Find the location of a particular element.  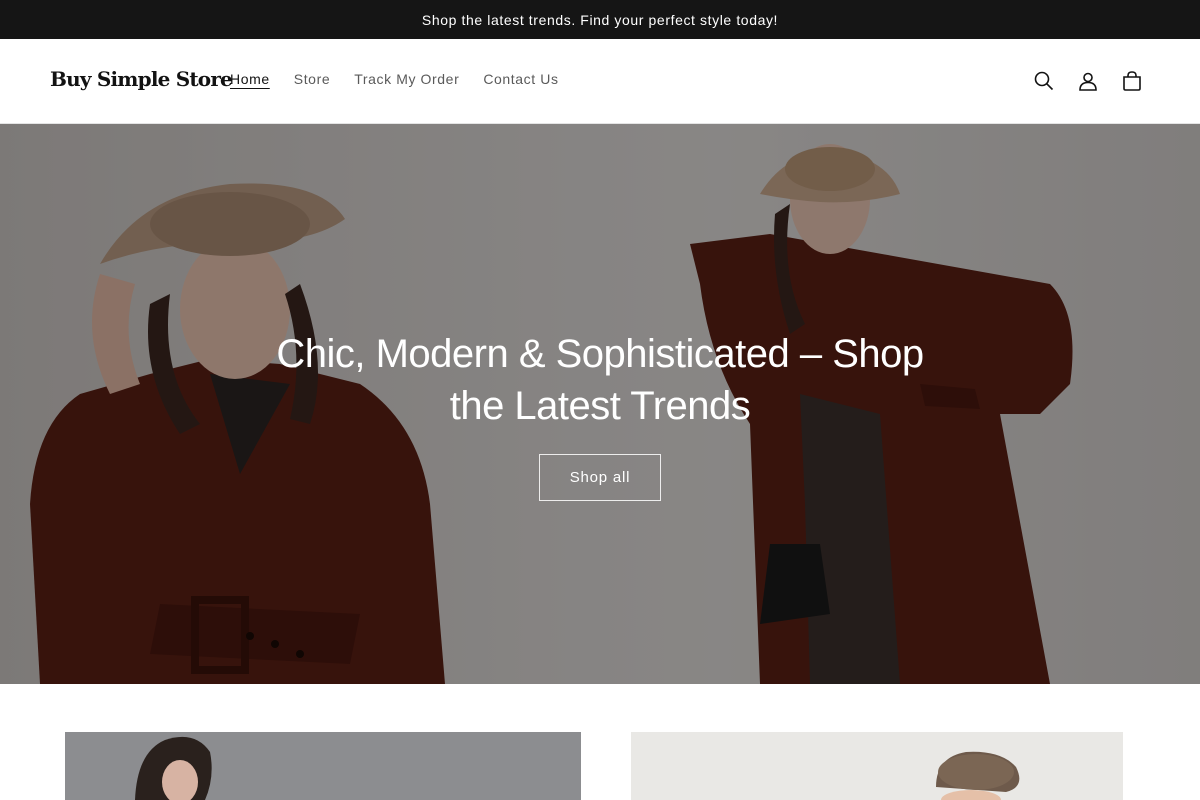

search-icon is located at coordinates (1044, 81).